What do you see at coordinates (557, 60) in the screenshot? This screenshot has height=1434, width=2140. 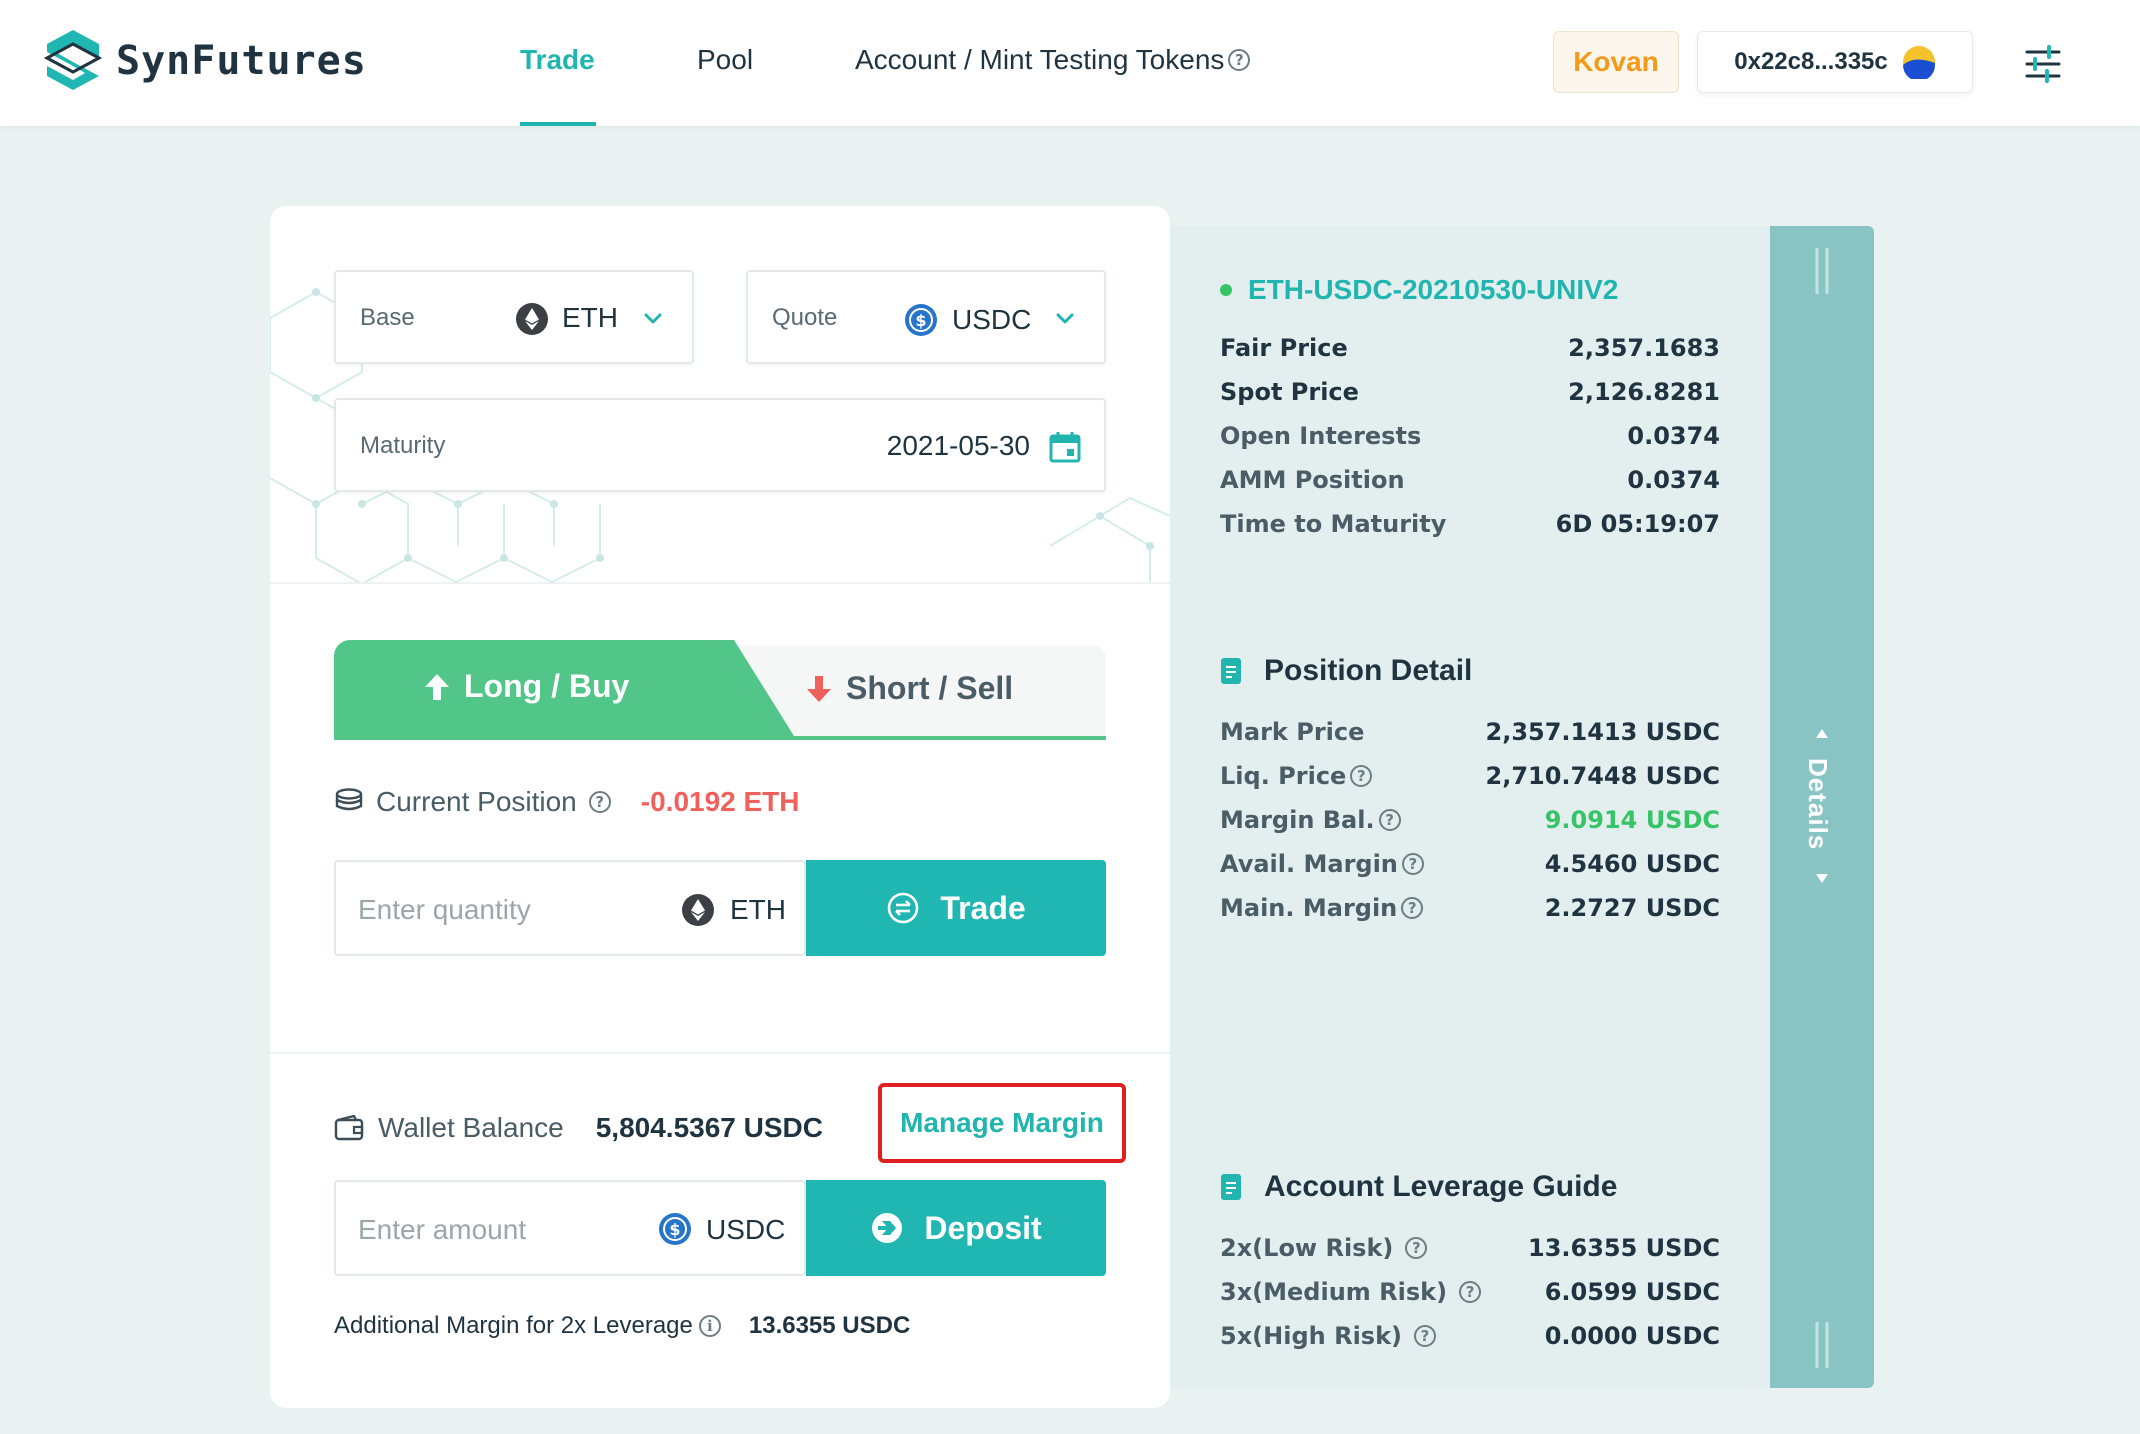 I see `nav-trade: Trade` at bounding box center [557, 60].